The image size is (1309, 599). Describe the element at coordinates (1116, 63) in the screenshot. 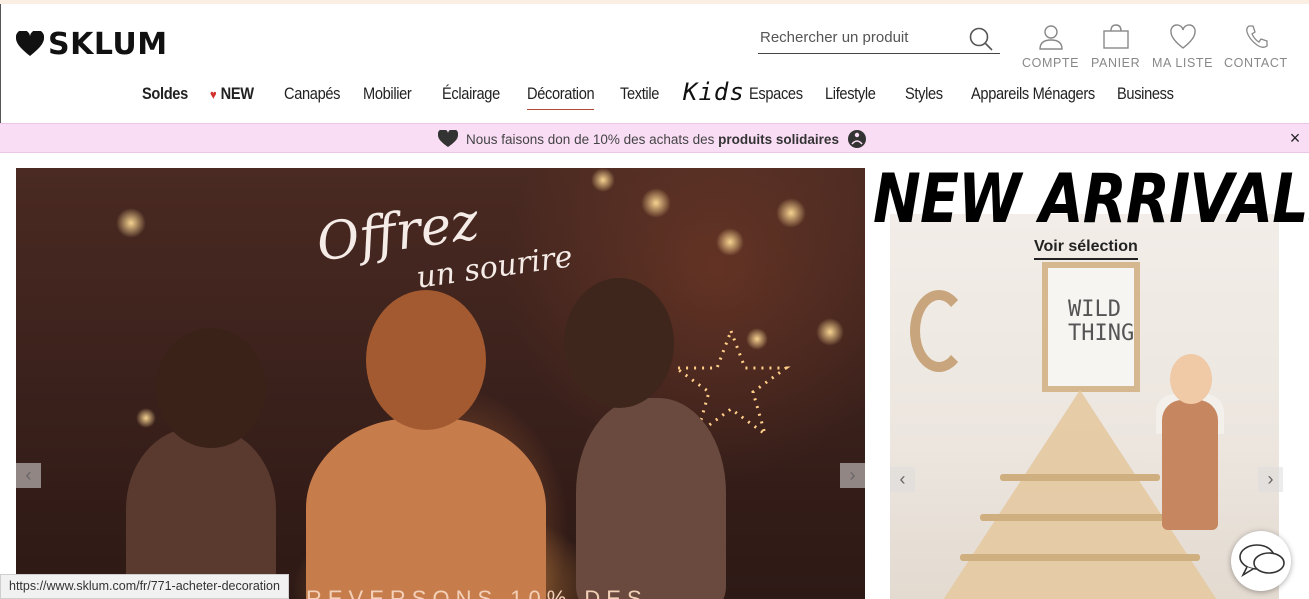

I see `cart-label: PANIER` at that location.